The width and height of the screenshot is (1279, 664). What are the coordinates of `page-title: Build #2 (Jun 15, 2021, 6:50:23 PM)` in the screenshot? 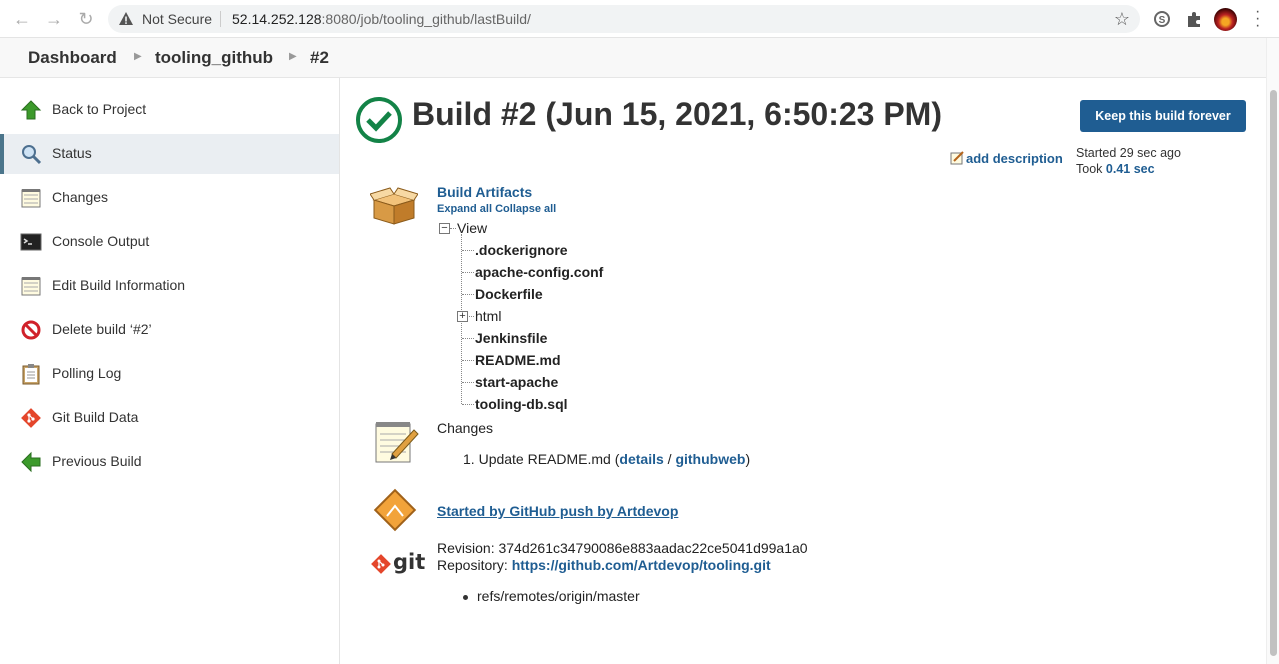 It's located at (677, 114).